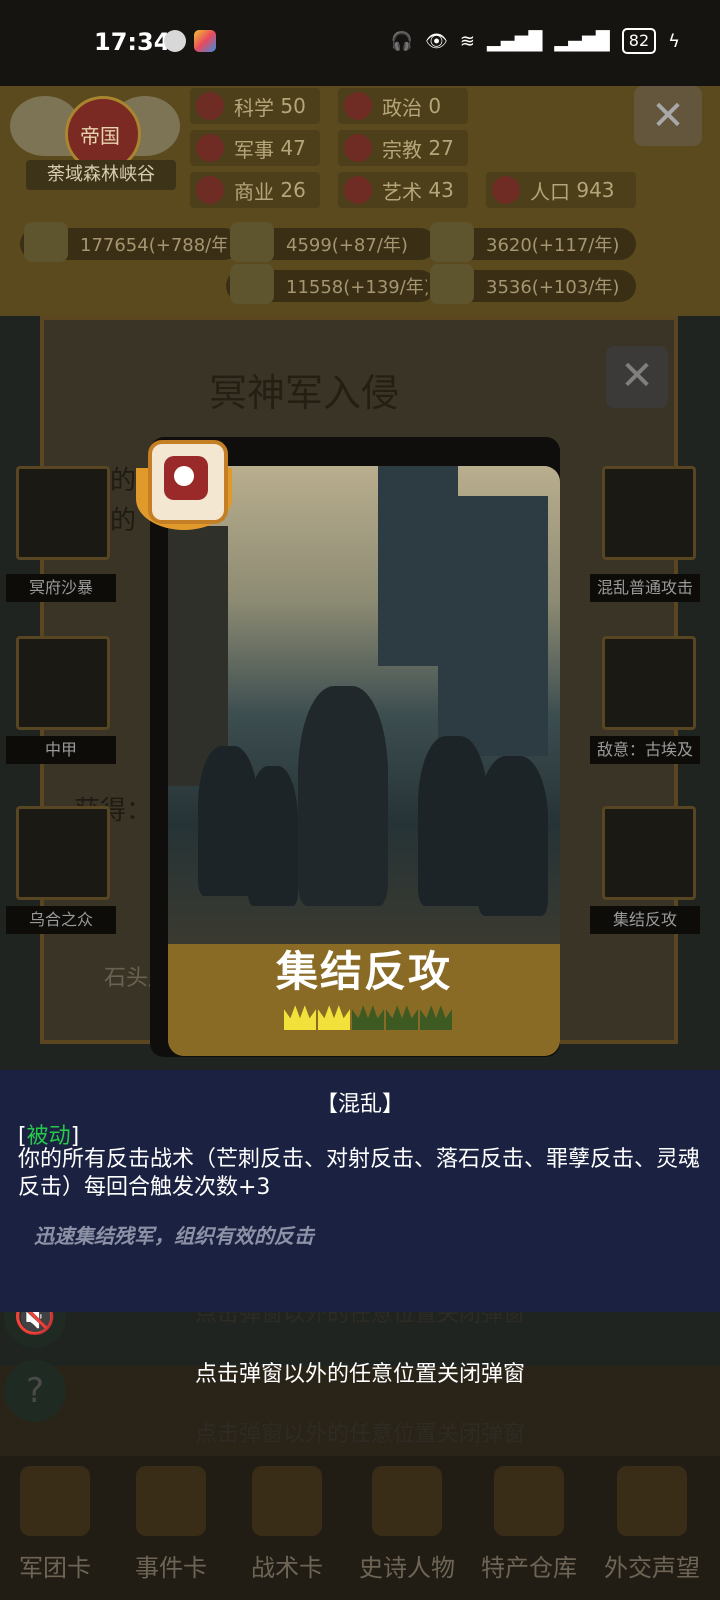 Image resolution: width=720 pixels, height=1600 pixels. Describe the element at coordinates (359, 1374) in the screenshot. I see `close-popup-hint: 点击弹窗以外的任意位置关闭弹窗` at that location.